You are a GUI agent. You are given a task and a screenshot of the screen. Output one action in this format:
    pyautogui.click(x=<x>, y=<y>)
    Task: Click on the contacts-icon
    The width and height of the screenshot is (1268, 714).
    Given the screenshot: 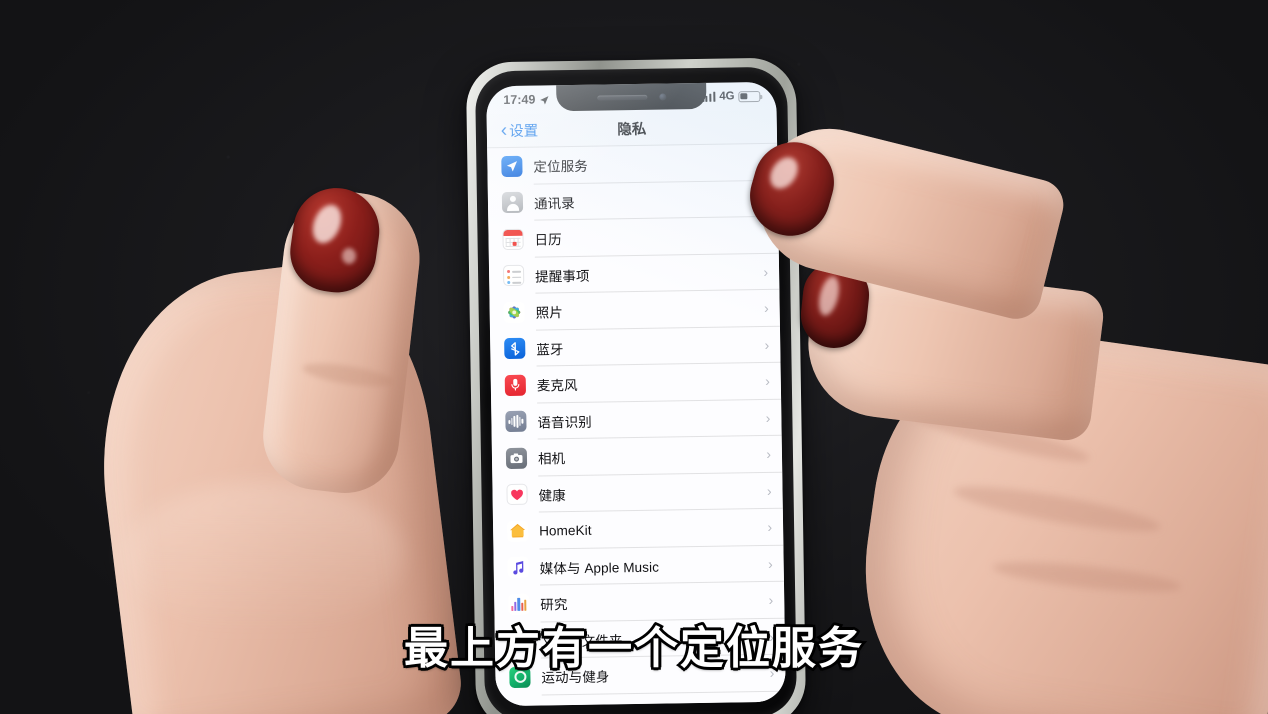 What is the action you would take?
    pyautogui.click(x=512, y=203)
    